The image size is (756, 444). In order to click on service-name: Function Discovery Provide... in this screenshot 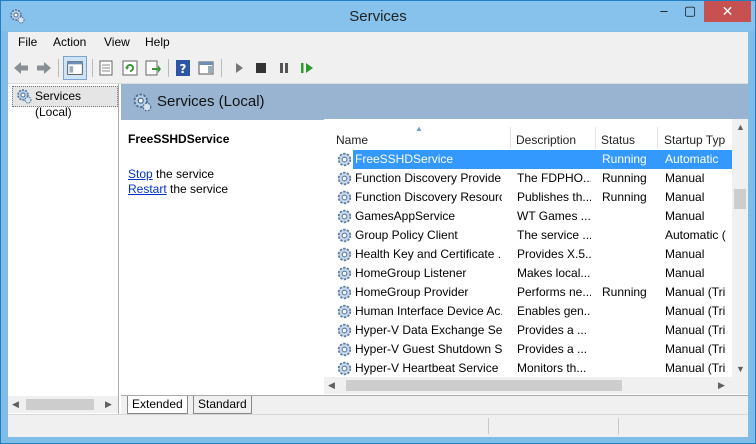, I will do `click(428, 178)`.